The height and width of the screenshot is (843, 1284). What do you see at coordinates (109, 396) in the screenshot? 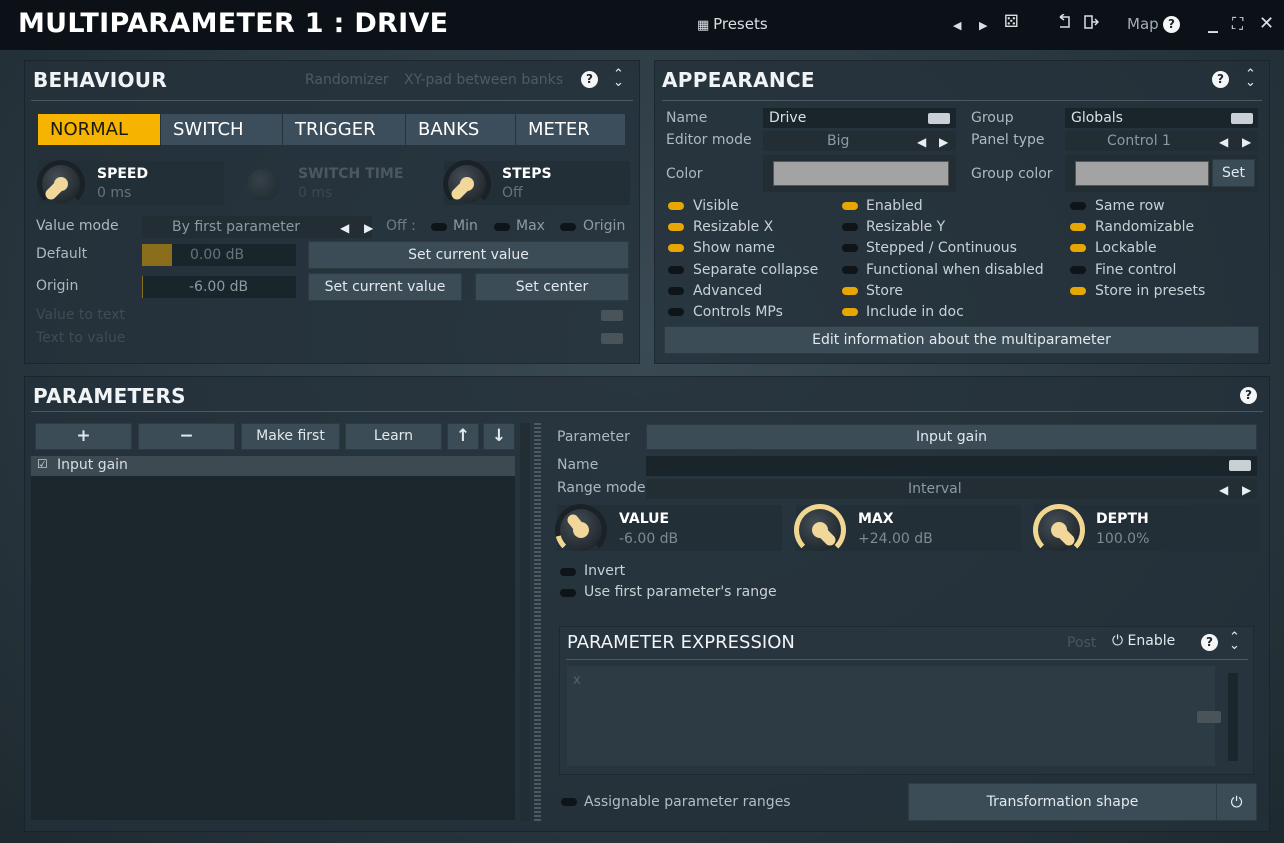
I see `parameters-title: PARAMETERS` at bounding box center [109, 396].